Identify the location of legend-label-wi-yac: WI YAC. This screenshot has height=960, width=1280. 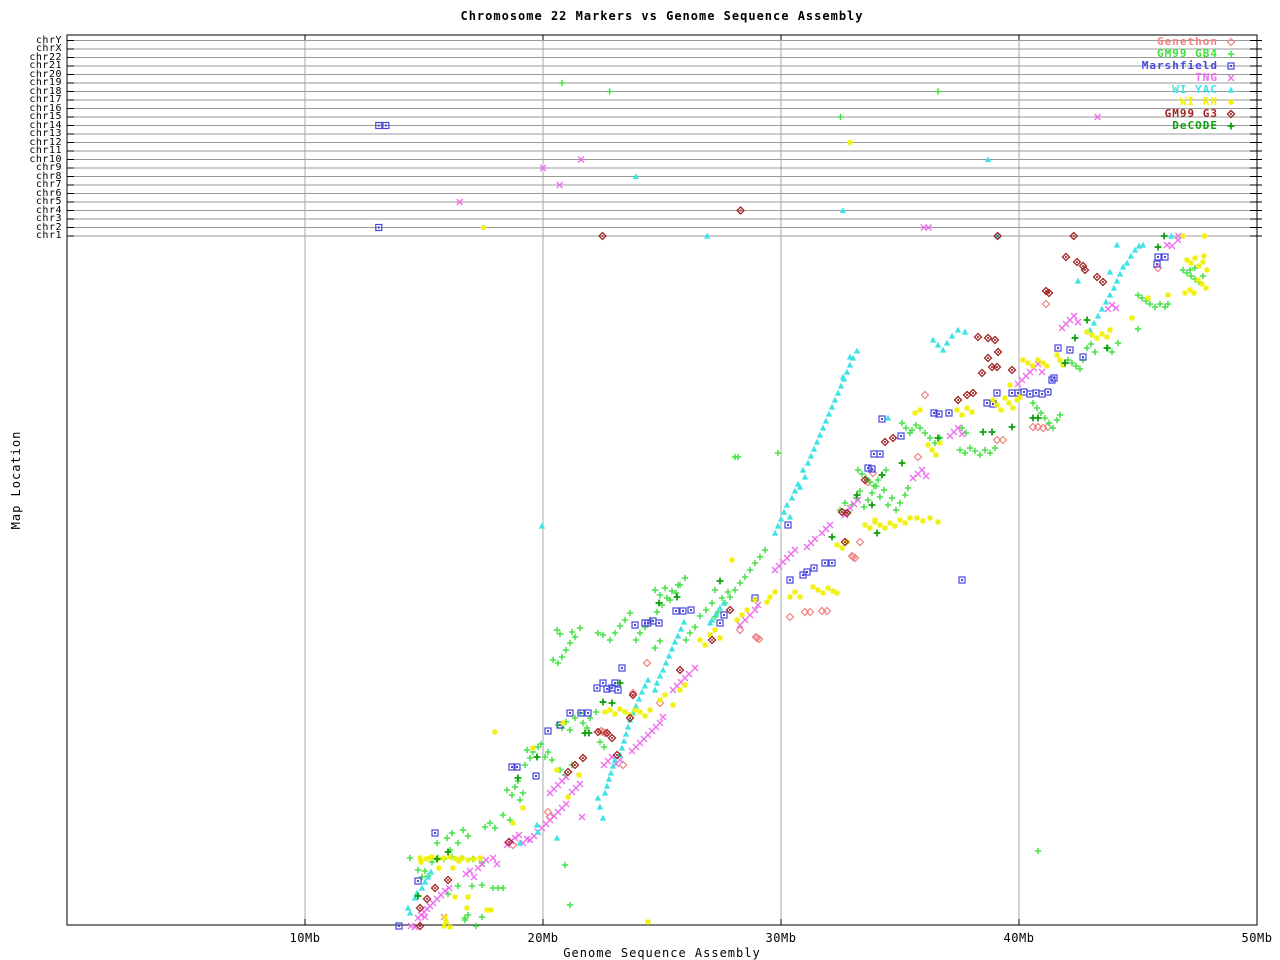
(1195, 89).